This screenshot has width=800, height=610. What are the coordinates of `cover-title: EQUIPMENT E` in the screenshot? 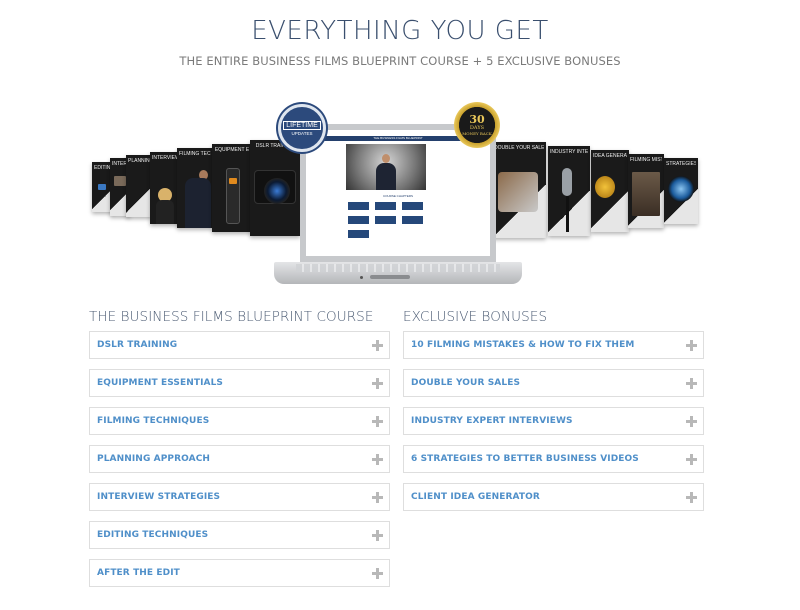 It's located at (232, 150).